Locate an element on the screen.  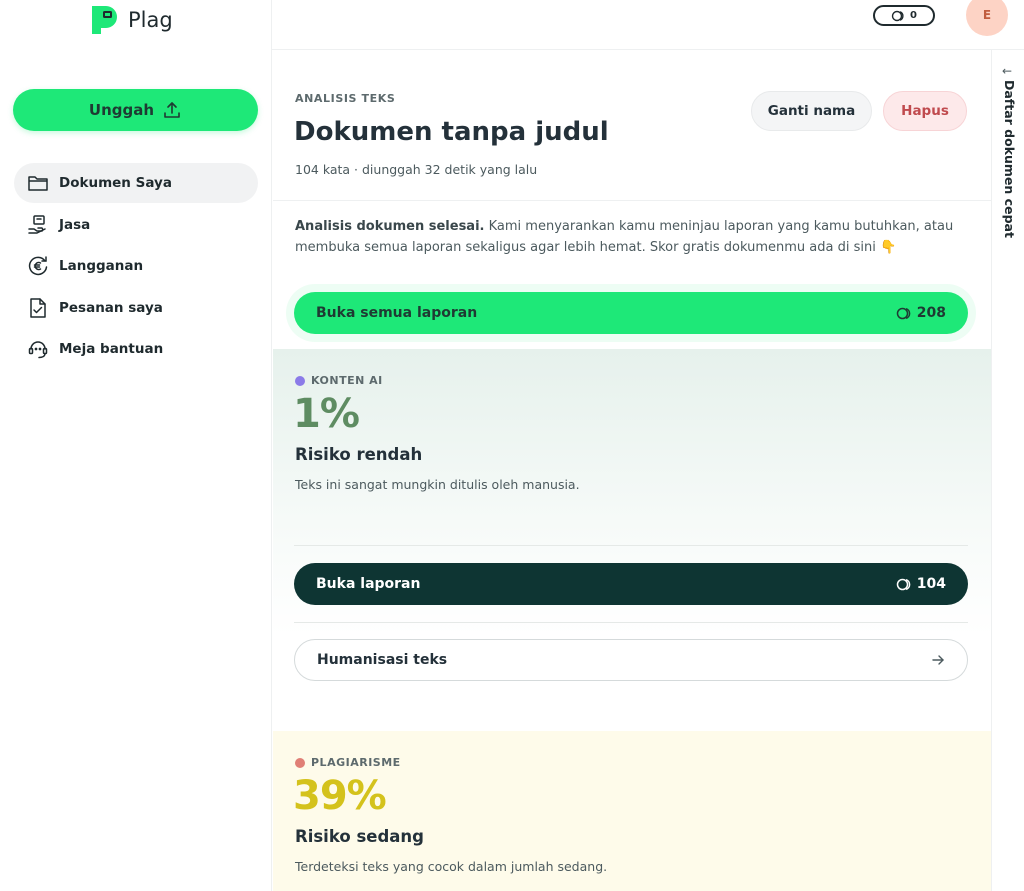
arrow-right-icon is located at coordinates (938, 660).